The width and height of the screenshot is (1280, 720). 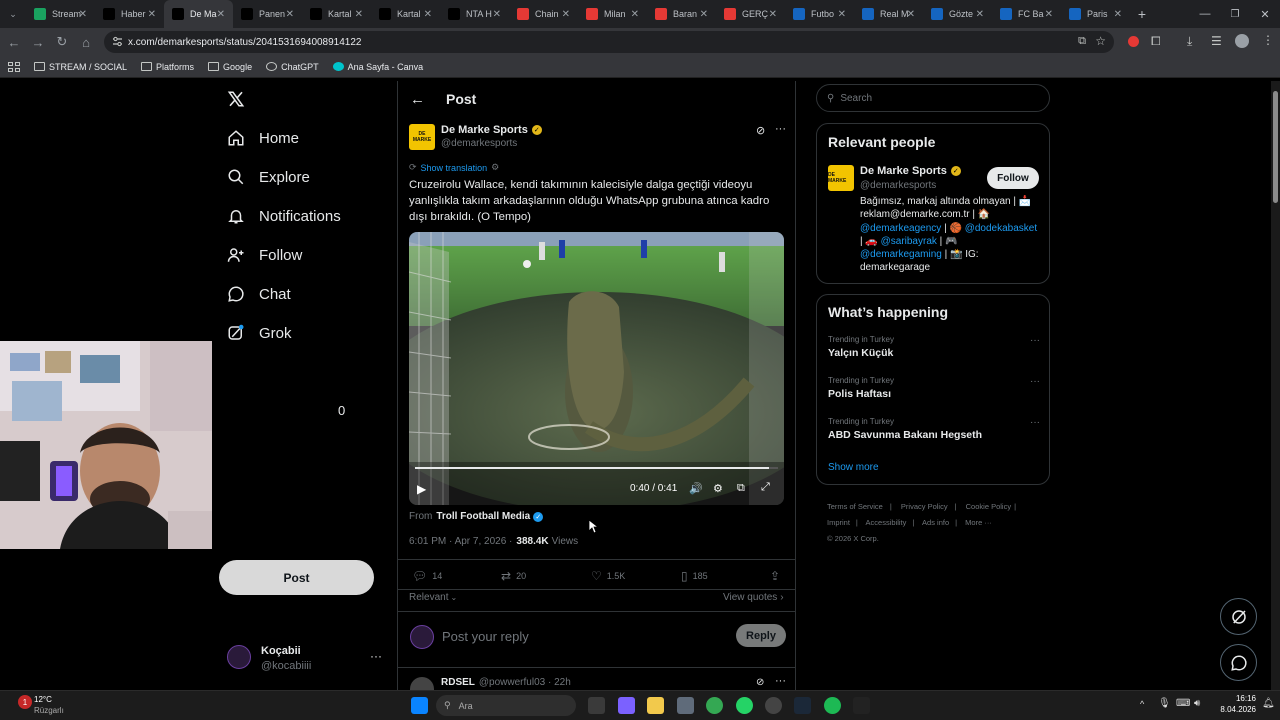 What do you see at coordinates (901, 254) in the screenshot?
I see `bio-mention: @demarkegaming` at bounding box center [901, 254].